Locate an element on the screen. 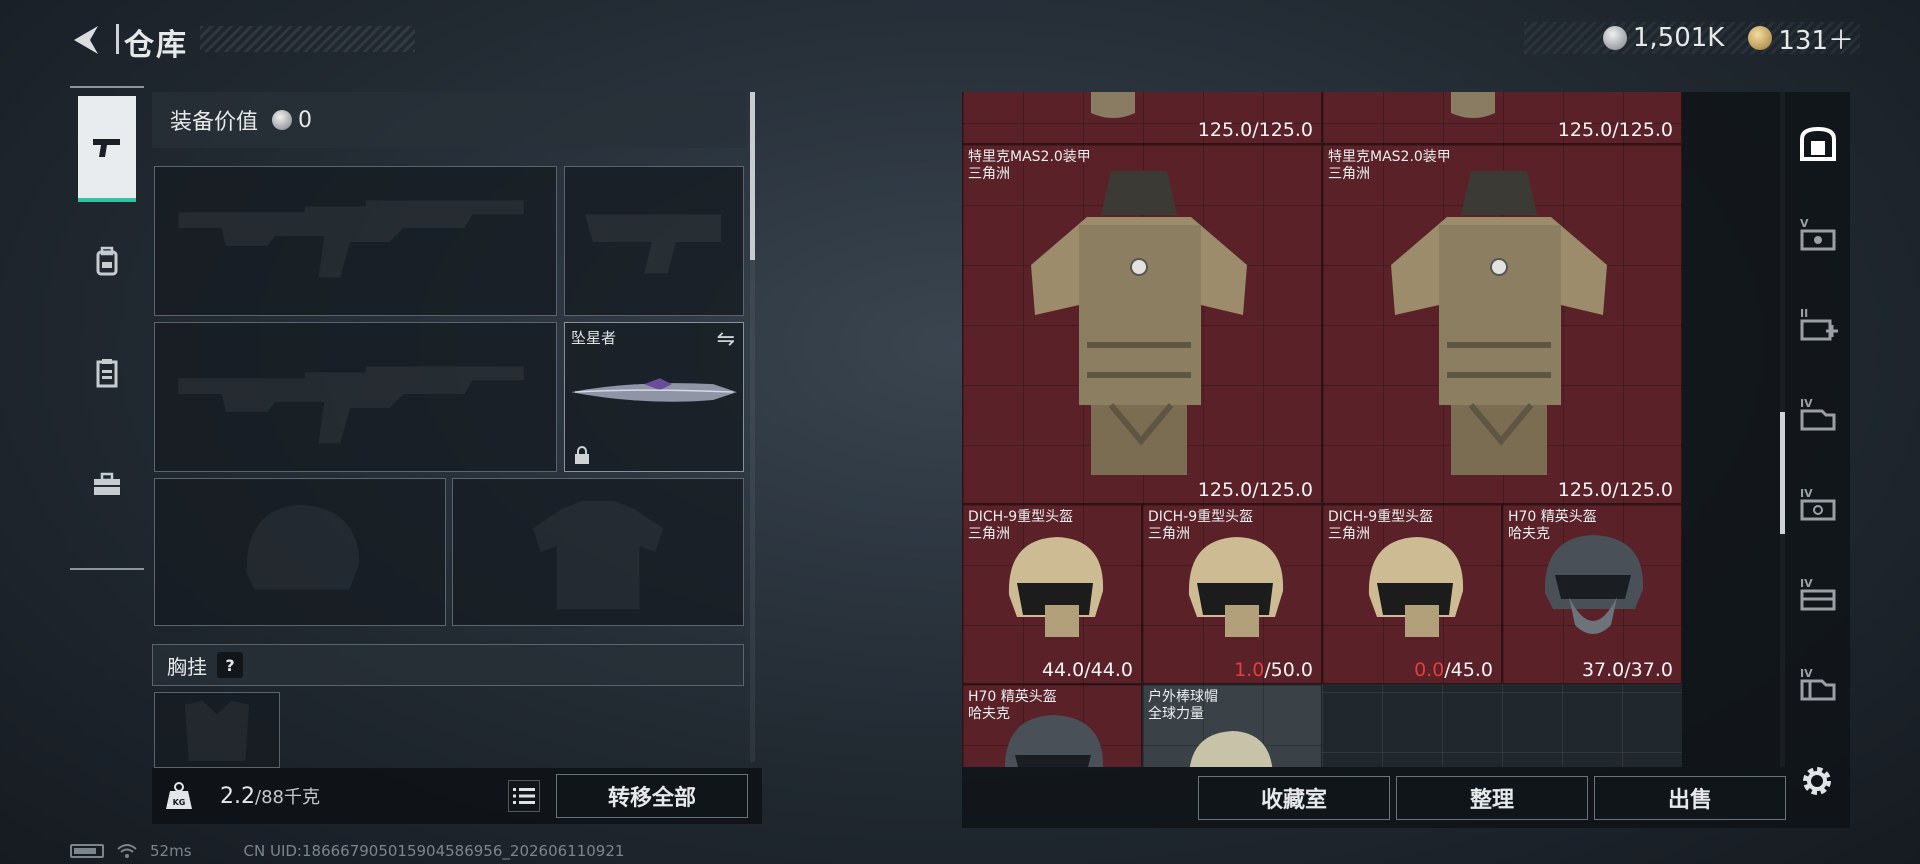  tab-backpack is located at coordinates (107, 261).